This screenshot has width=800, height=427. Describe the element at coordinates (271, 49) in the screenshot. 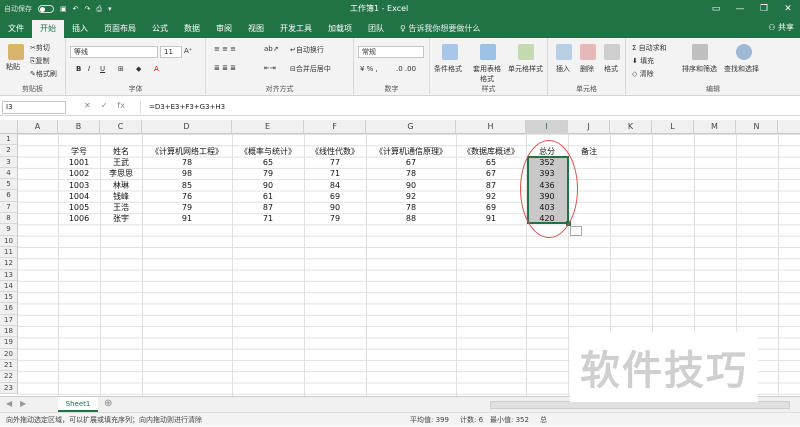

I see `orientation-icon: ab↗` at that location.